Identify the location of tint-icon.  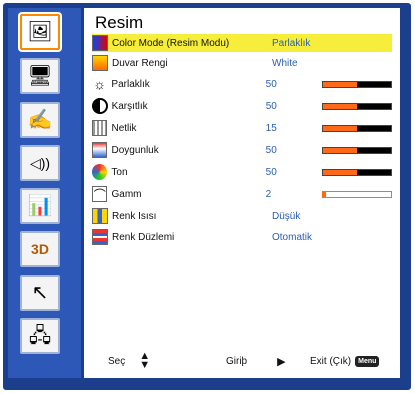
(100, 172).